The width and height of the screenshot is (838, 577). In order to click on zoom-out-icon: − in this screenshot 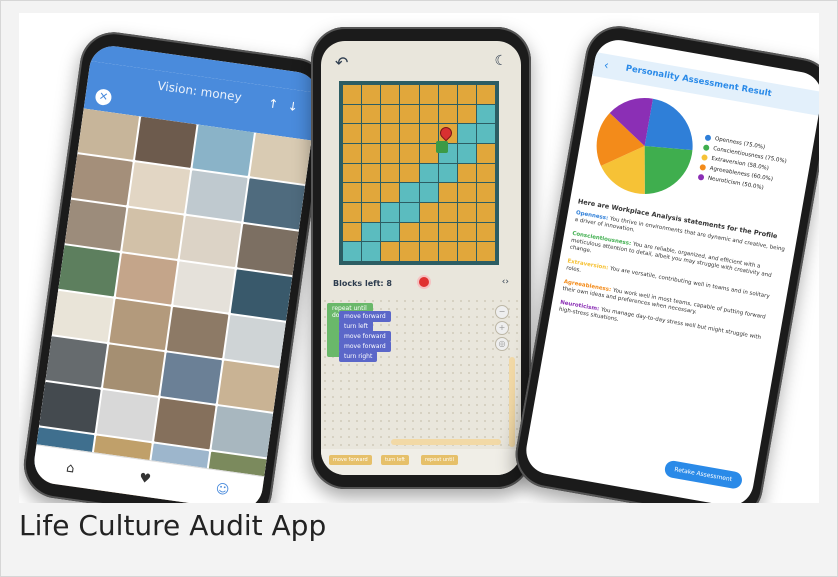, I will do `click(502, 312)`.